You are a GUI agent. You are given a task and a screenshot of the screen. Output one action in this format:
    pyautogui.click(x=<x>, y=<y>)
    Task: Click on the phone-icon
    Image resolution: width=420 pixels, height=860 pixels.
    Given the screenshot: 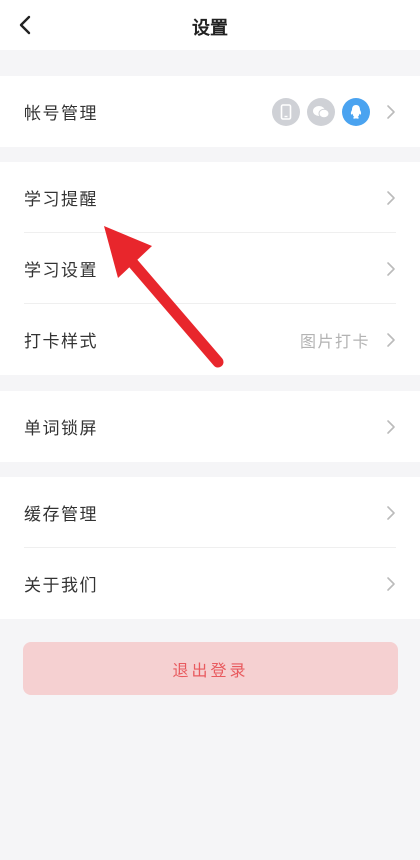 What is the action you would take?
    pyautogui.click(x=286, y=111)
    